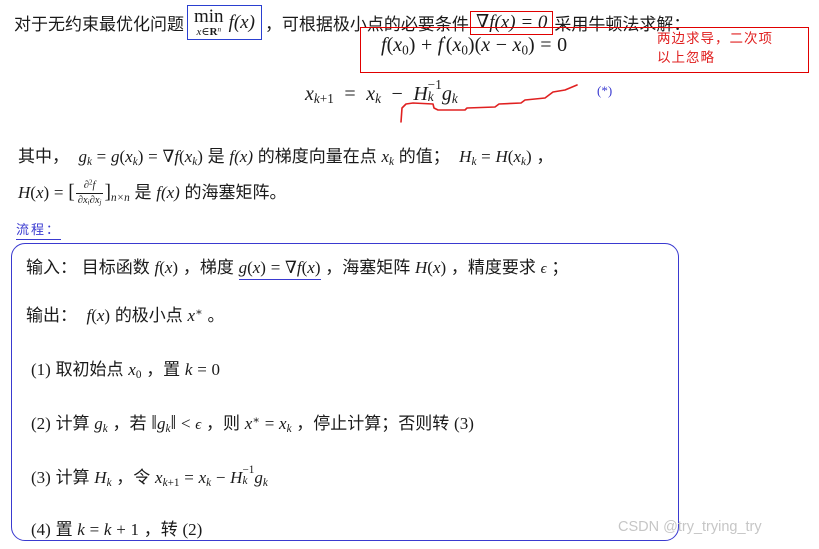 The height and width of the screenshot is (549, 819). What do you see at coordinates (424, 157) in the screenshot?
I see `explanation-value-text: 的值；` at bounding box center [424, 157].